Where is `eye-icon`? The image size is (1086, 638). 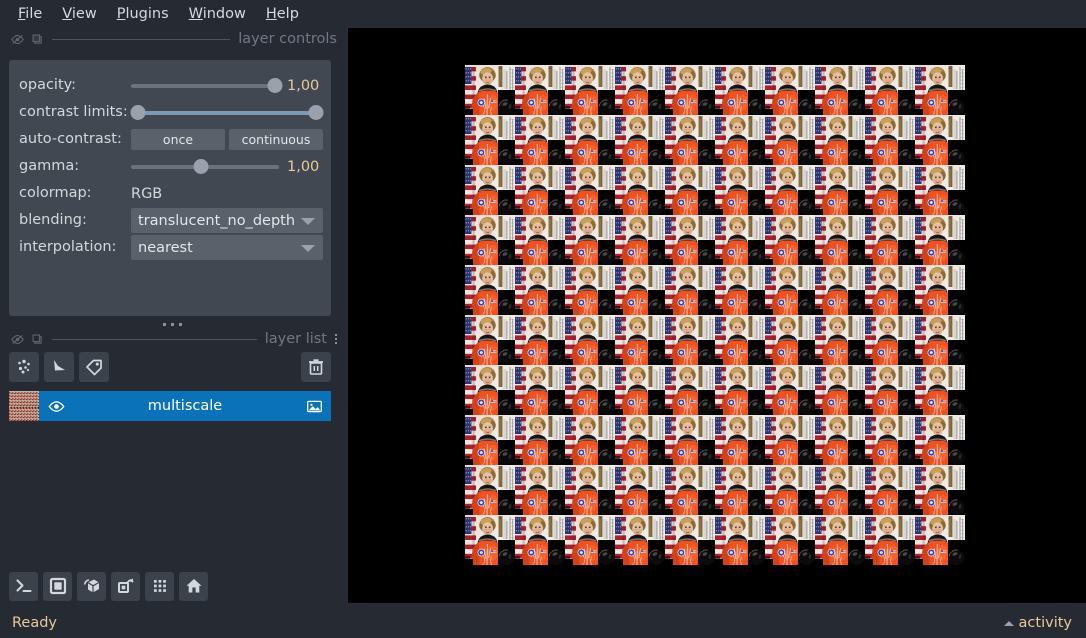
eye-icon is located at coordinates (56, 406).